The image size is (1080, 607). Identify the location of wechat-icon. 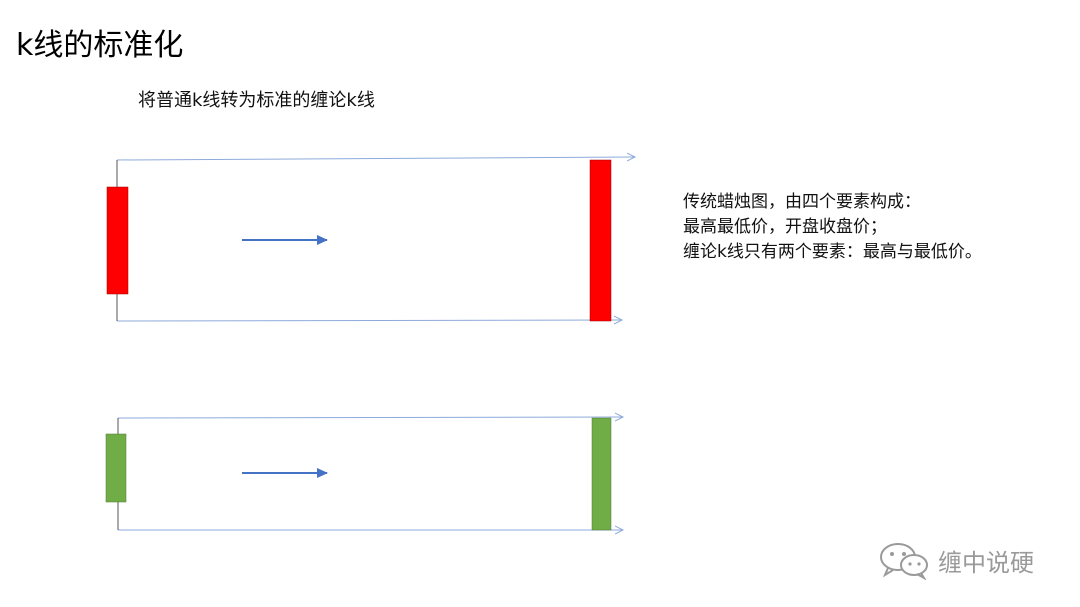
(904, 561).